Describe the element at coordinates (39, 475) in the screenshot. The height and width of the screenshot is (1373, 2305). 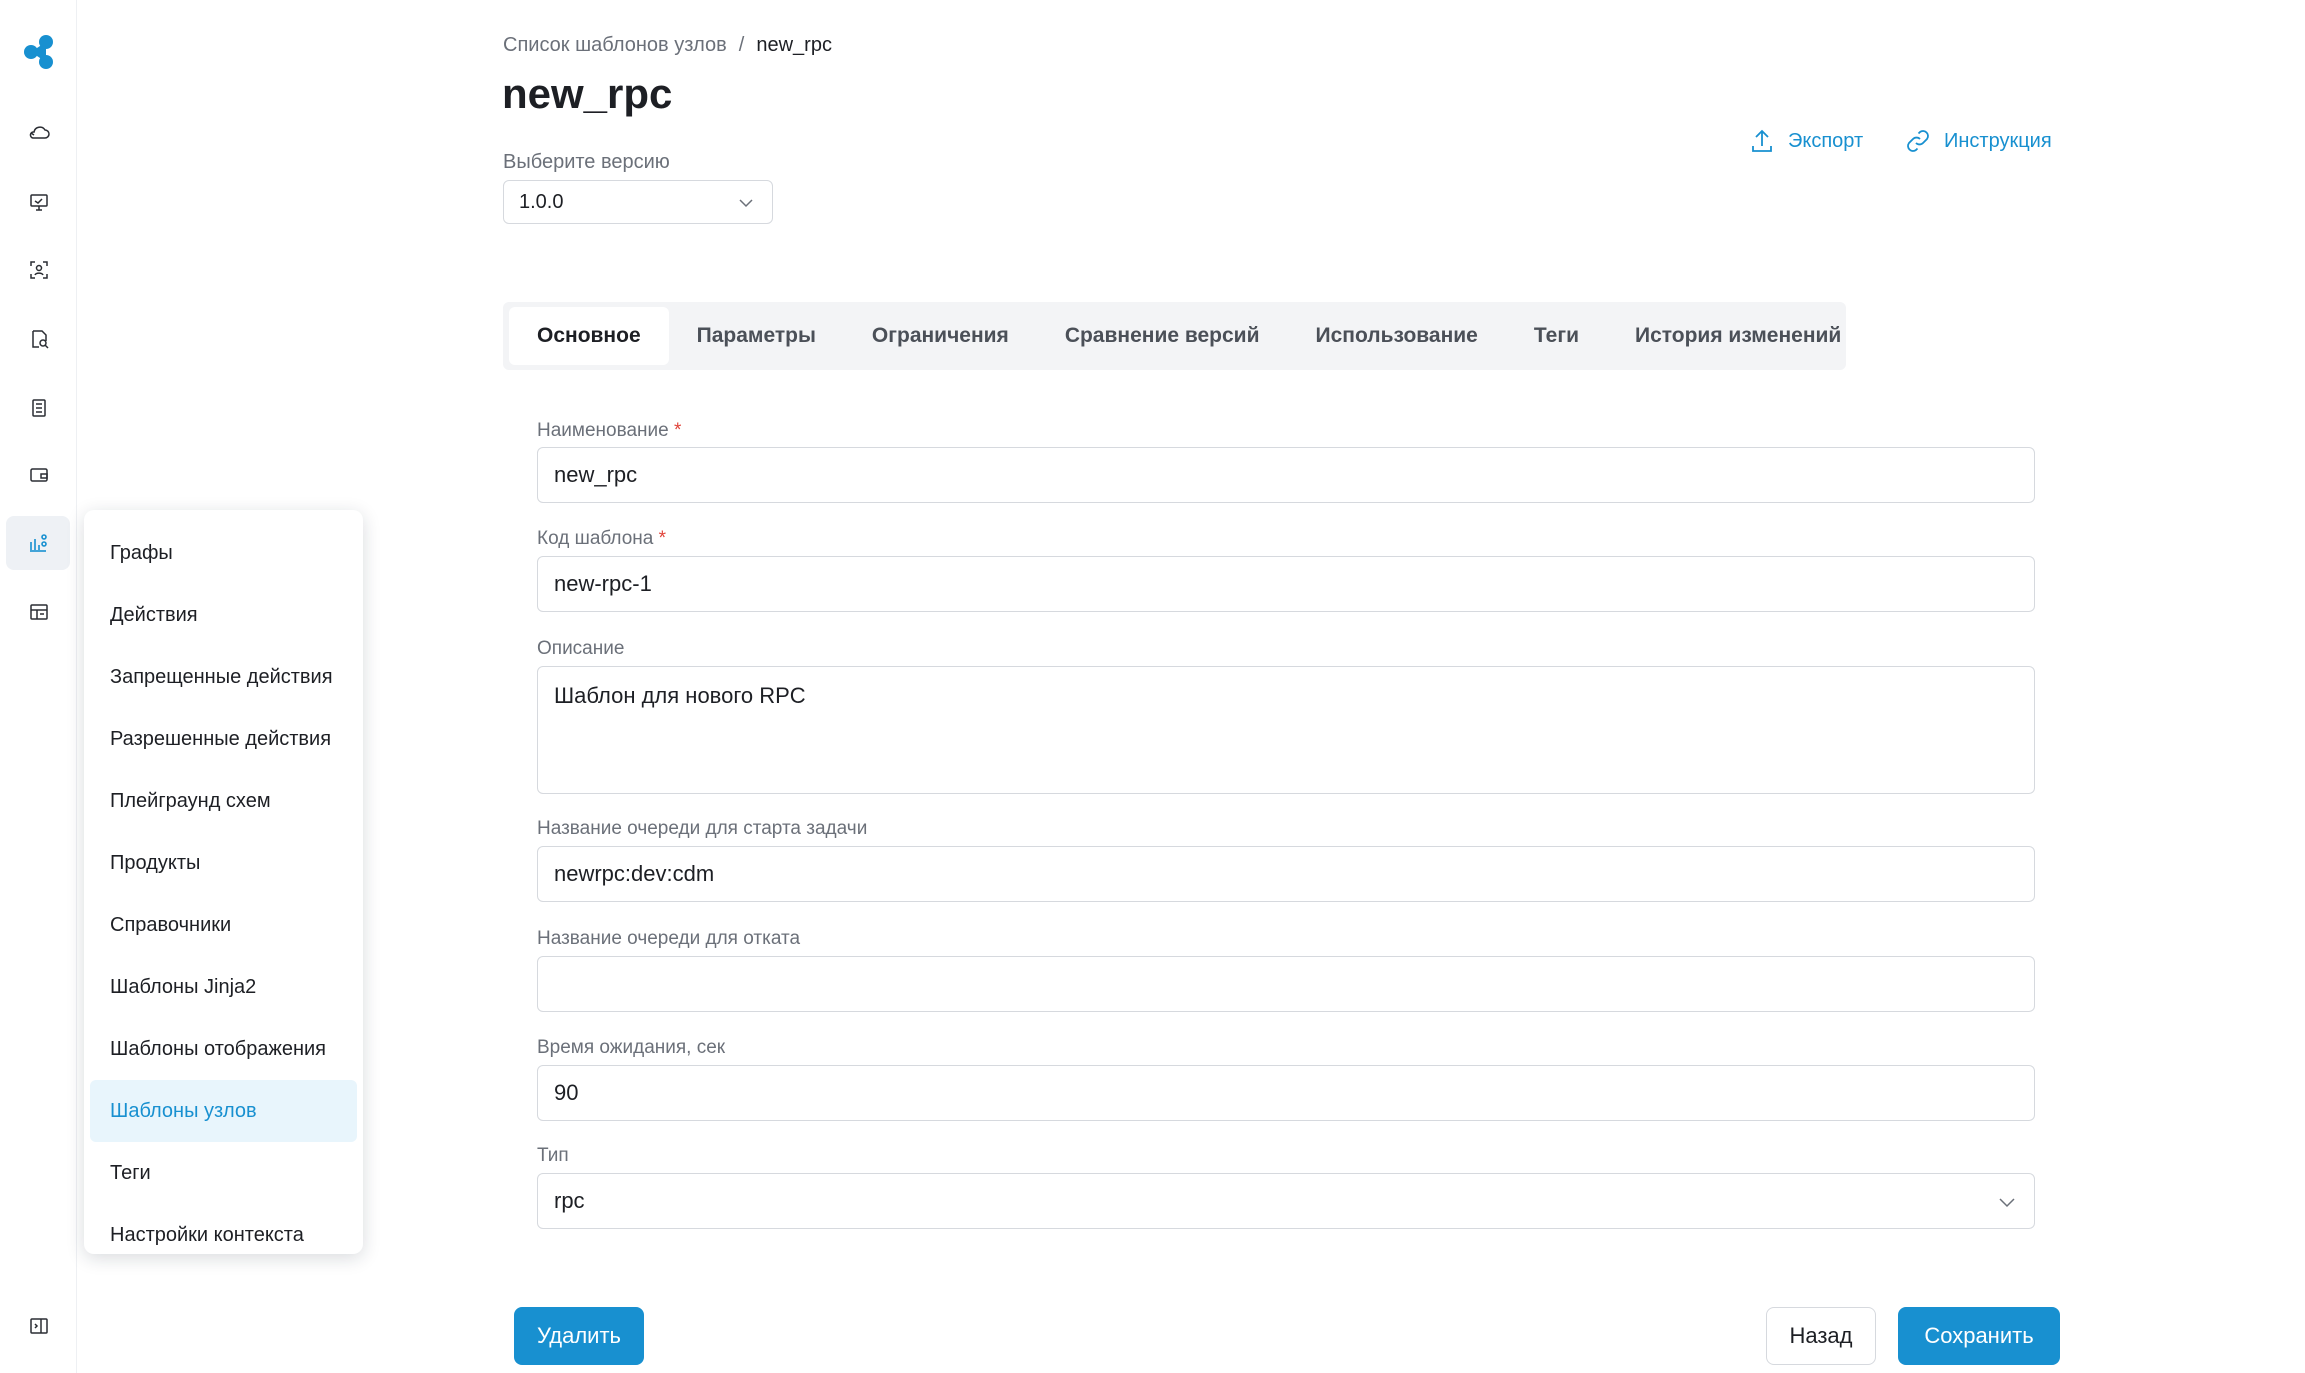
I see `wallet-icon` at that location.